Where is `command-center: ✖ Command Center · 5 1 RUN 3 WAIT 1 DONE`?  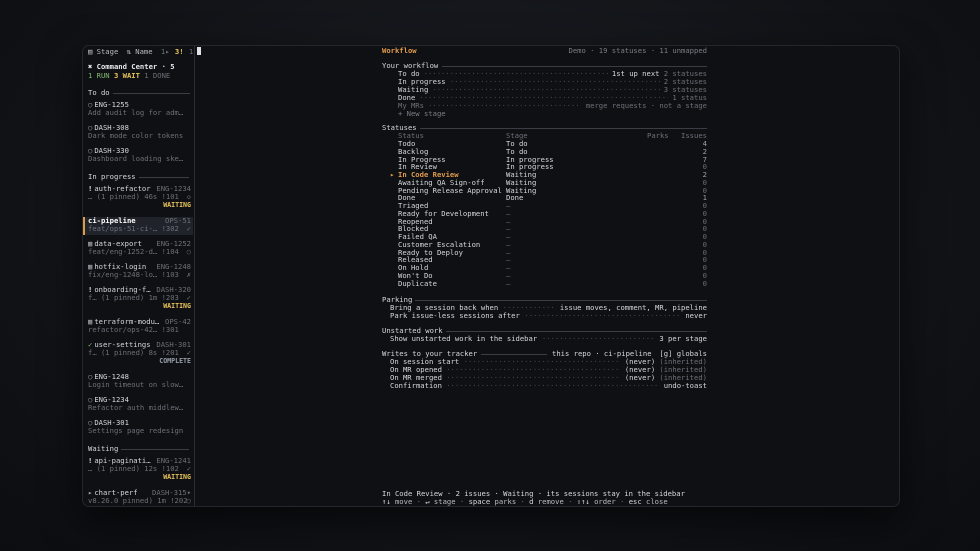 command-center: ✖ Command Center · 5 1 RUN 3 WAIT 1 DONE is located at coordinates (131, 71).